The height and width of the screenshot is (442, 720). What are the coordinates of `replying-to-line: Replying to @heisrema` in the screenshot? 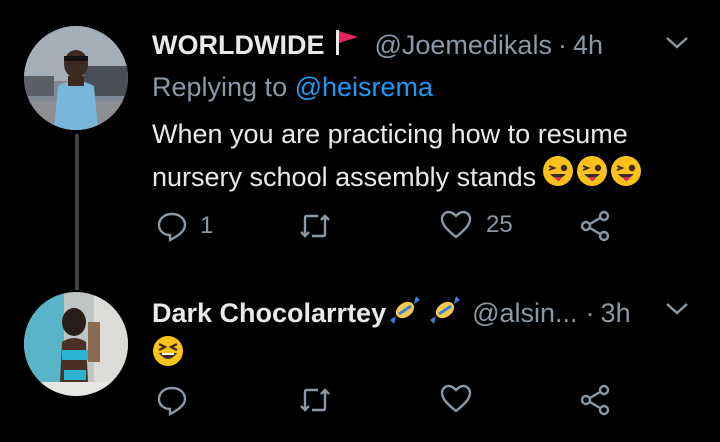 It's located at (292, 87).